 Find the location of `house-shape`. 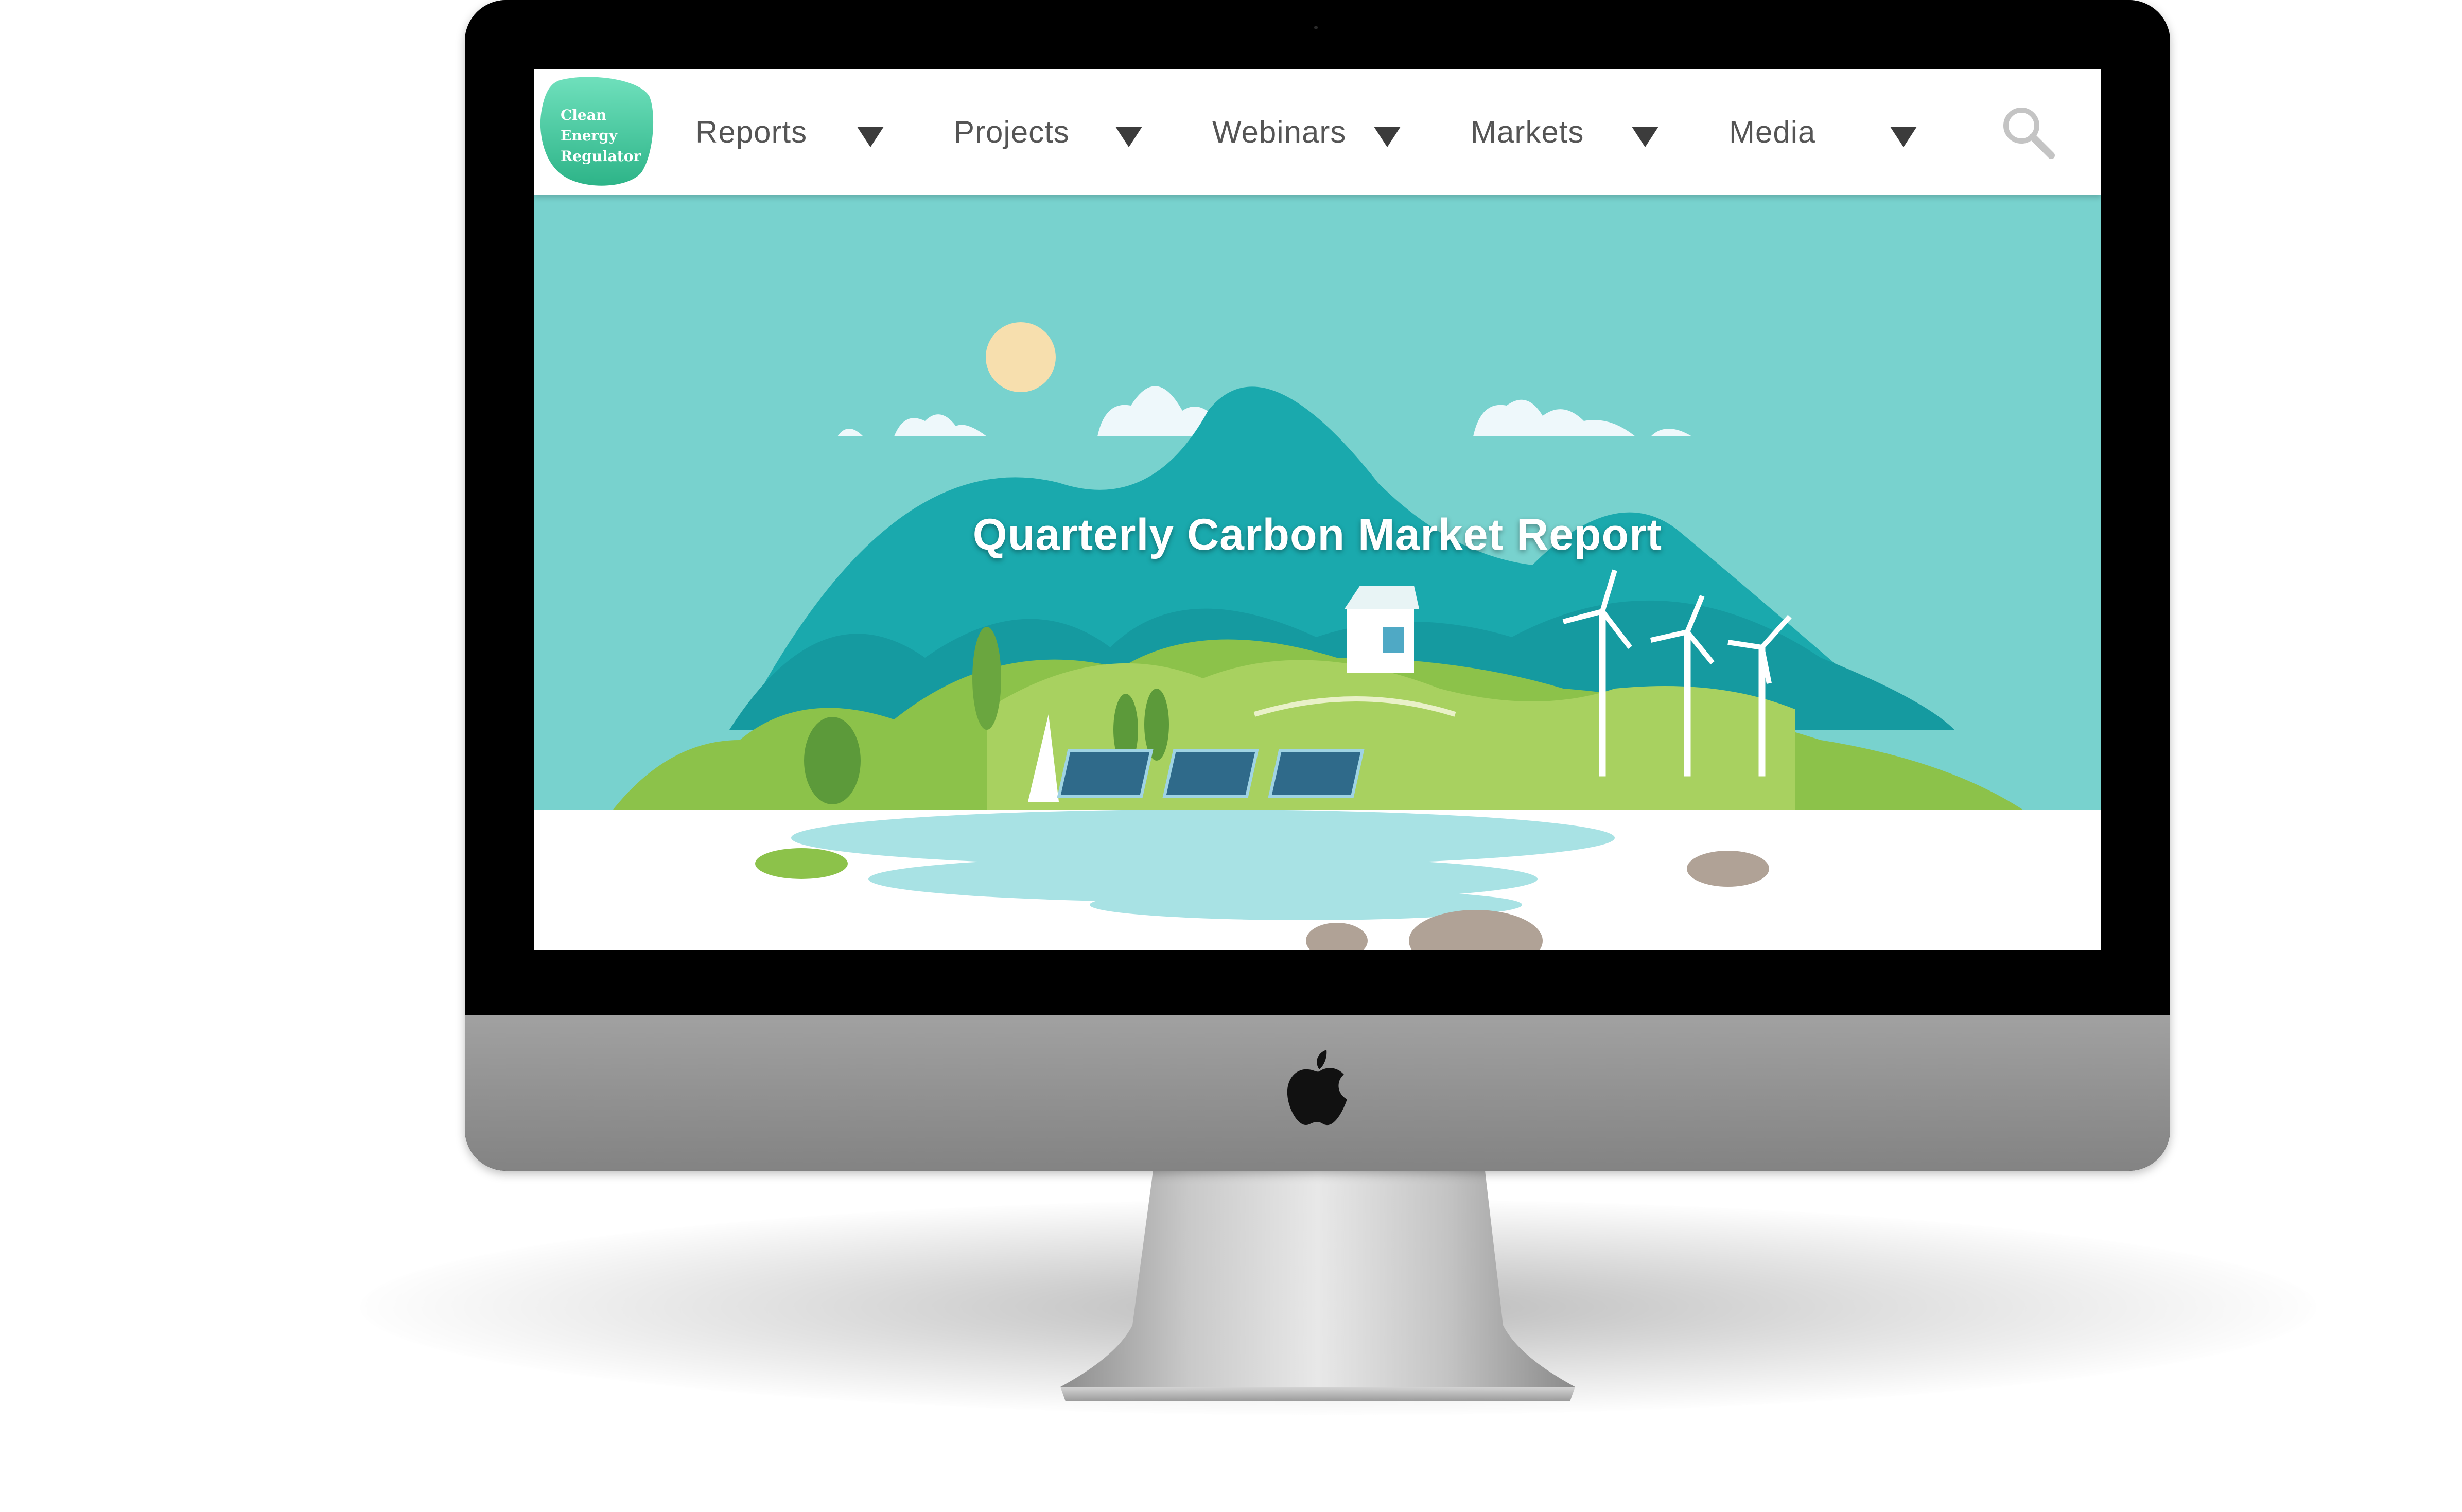

house-shape is located at coordinates (1380, 639).